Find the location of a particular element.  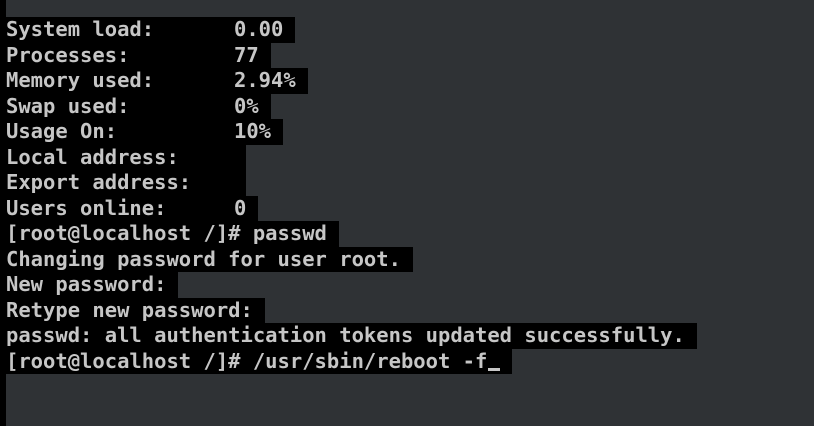

status-label: Users online: is located at coordinates (86, 207).